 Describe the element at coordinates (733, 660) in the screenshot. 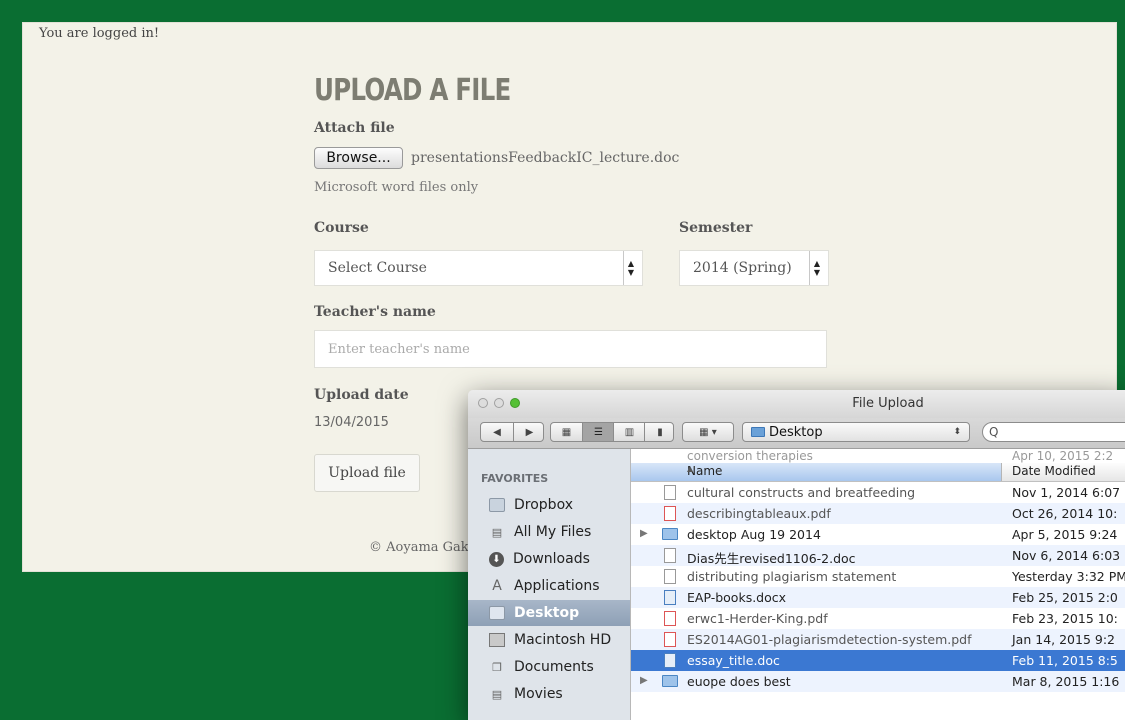

I see `file-name: essay_title.doc` at that location.